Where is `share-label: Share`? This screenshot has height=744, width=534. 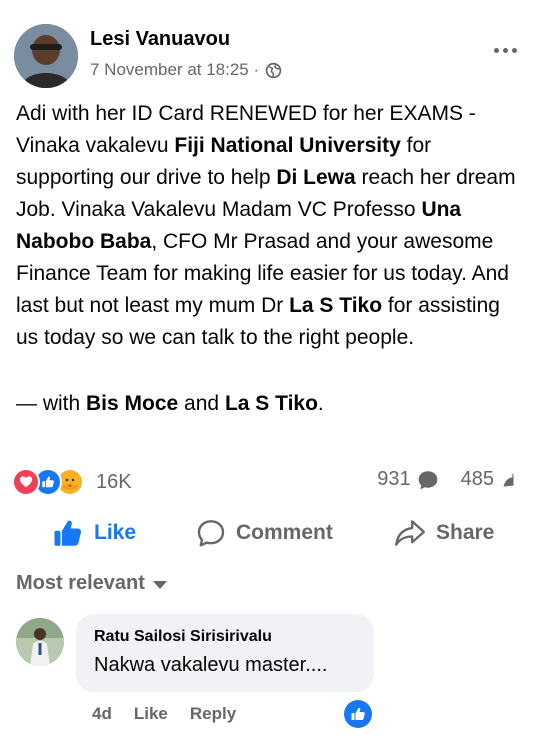
share-label: Share is located at coordinates (465, 532).